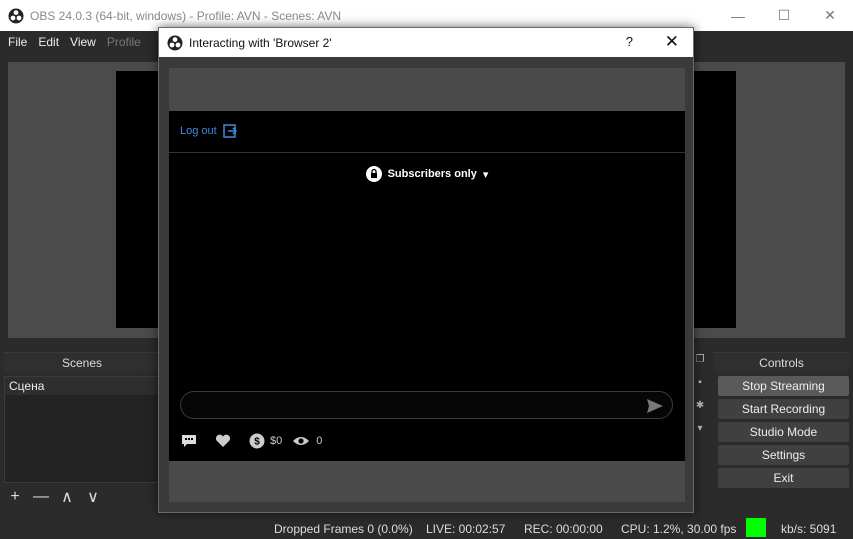 This screenshot has width=853, height=539. What do you see at coordinates (679, 529) in the screenshot?
I see `cpu-fps: CPU: 1.2%, 30.00 fps` at bounding box center [679, 529].